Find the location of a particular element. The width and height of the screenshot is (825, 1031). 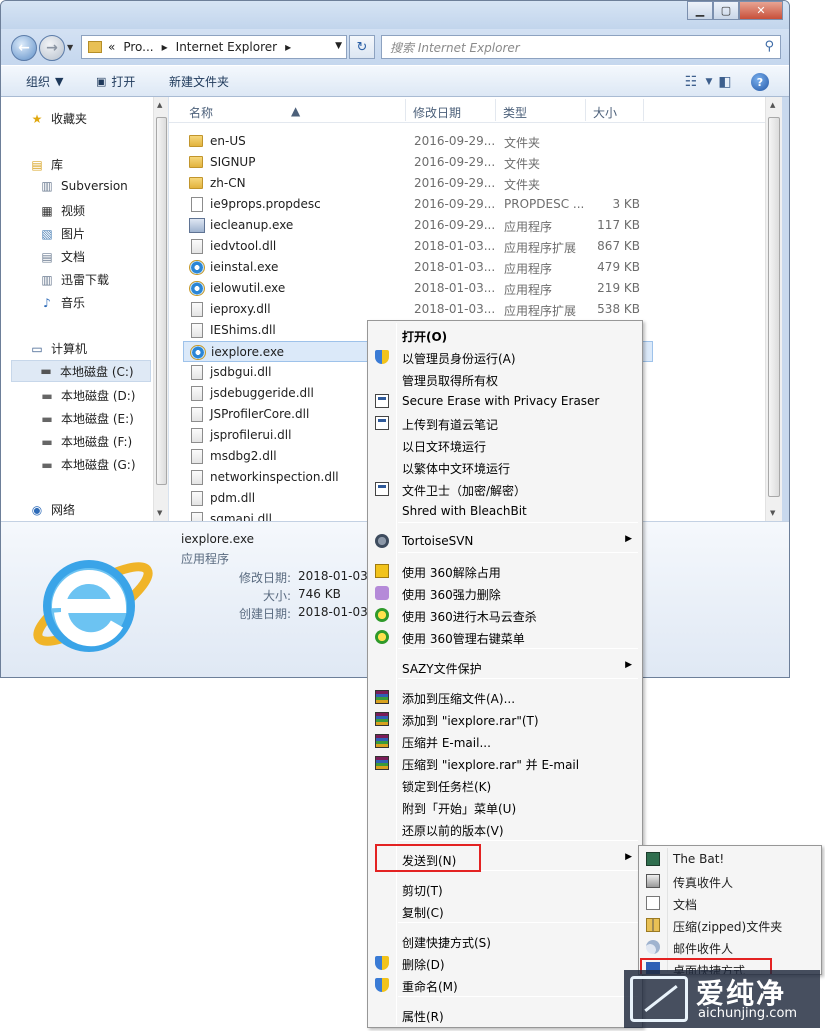

send-to-item: 压缩(zipped)文件夹 is located at coordinates (731, 925).